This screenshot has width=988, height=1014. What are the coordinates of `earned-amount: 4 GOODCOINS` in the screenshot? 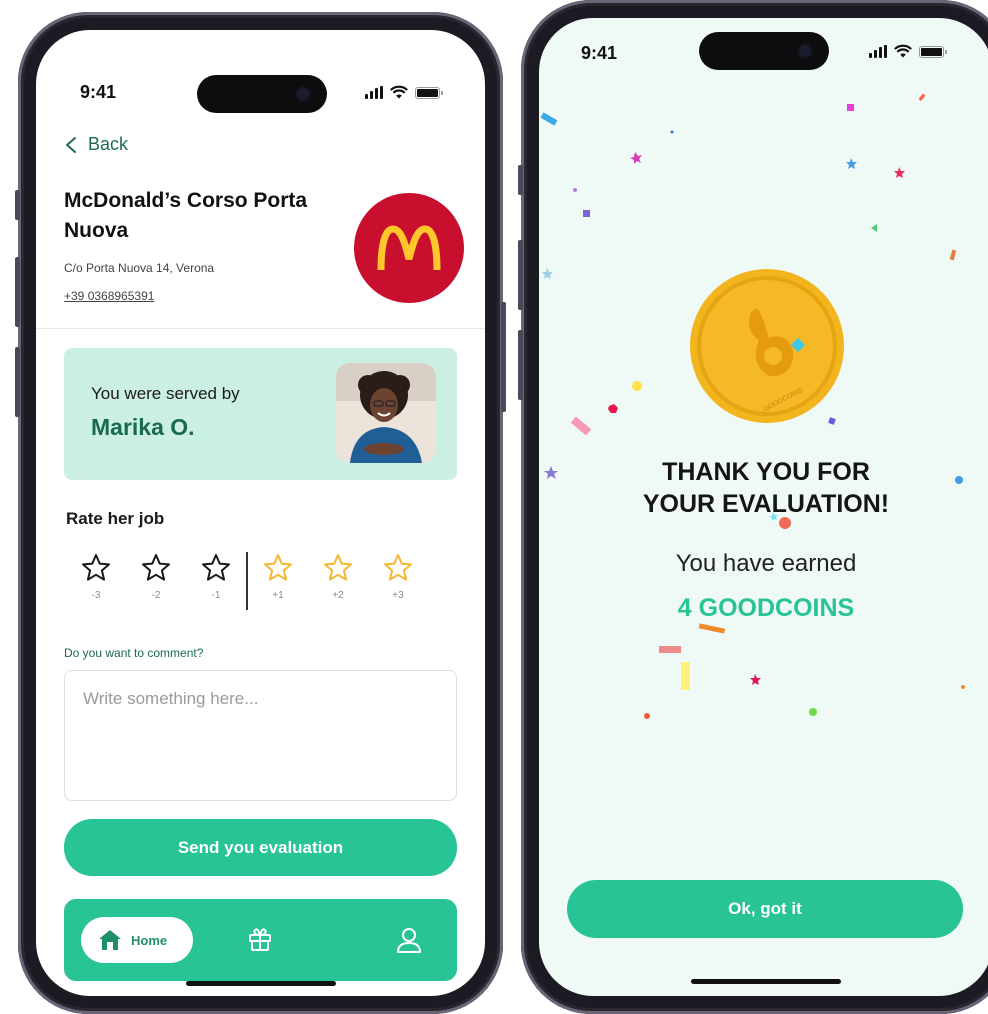 It's located at (766, 608).